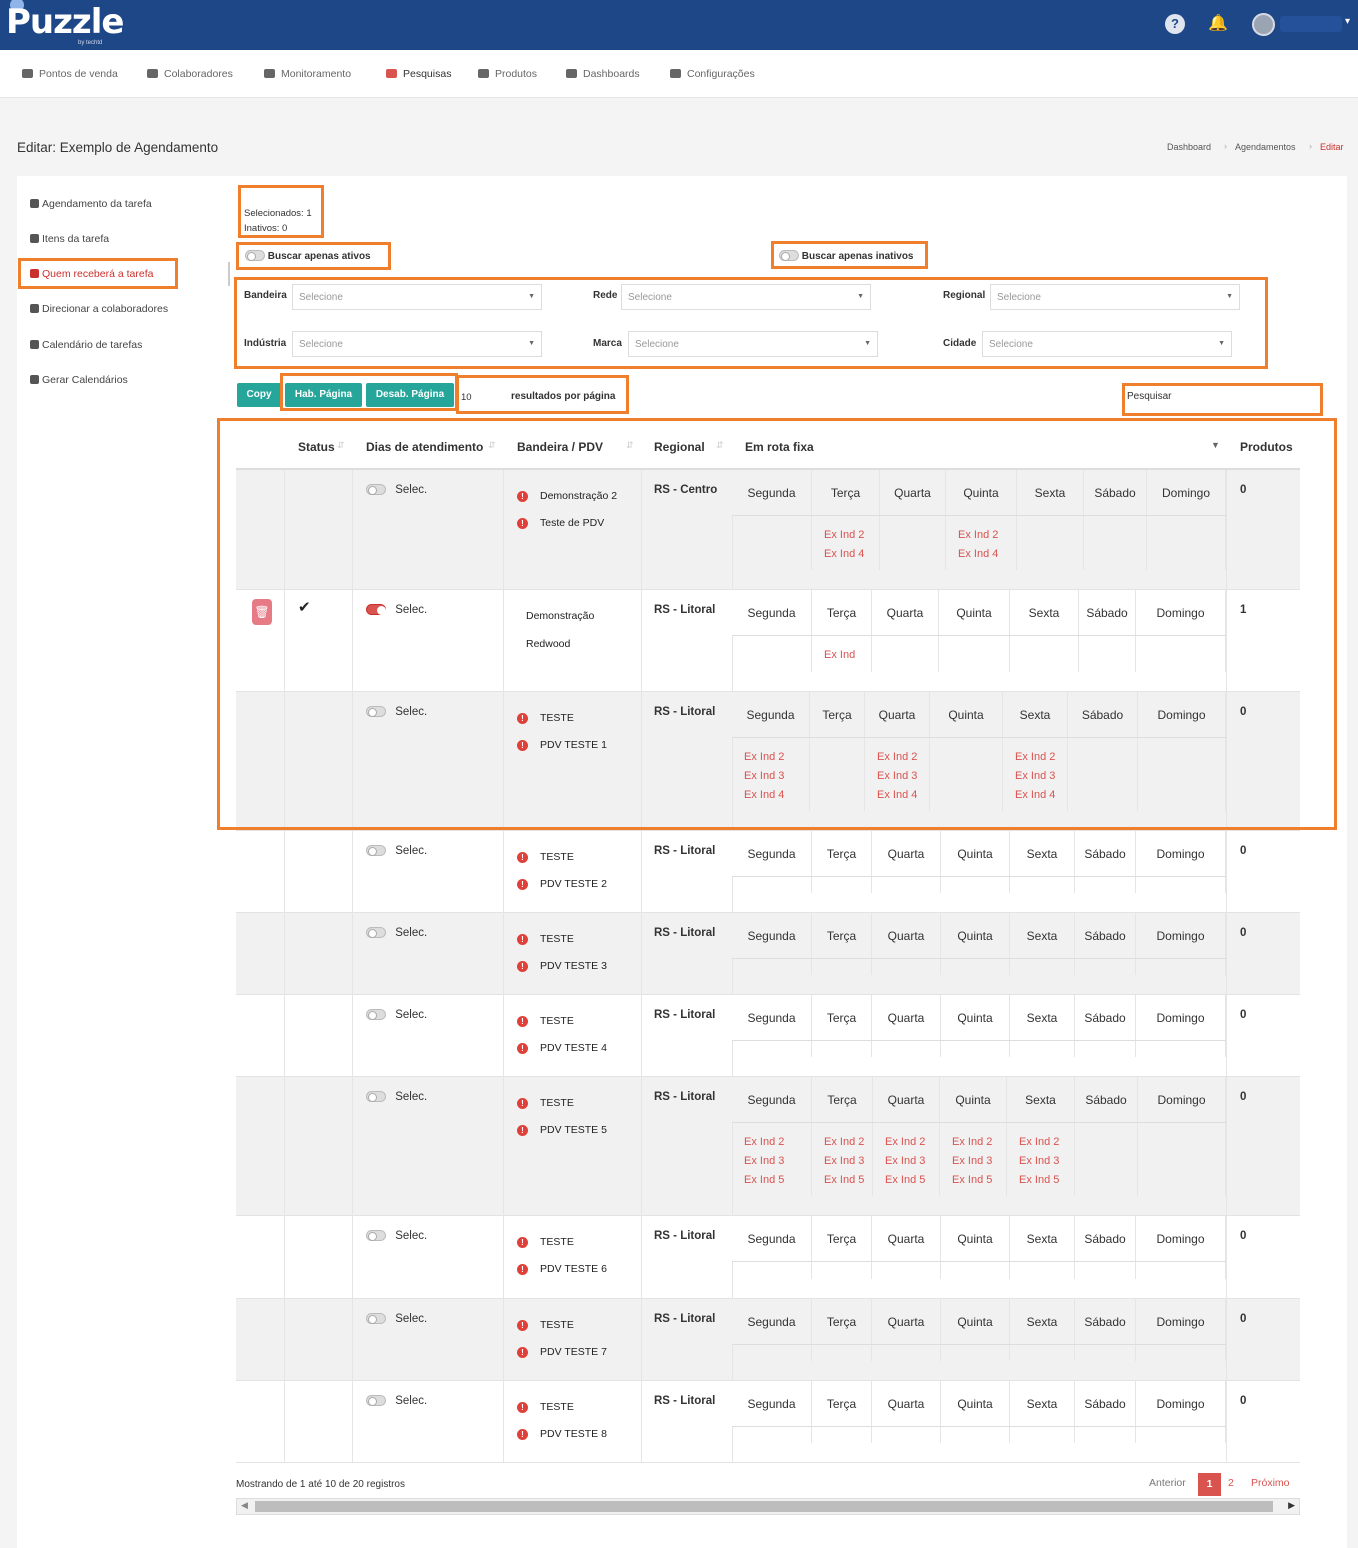 The width and height of the screenshot is (1358, 1548). I want to click on nav-configuracoes: Configurações, so click(712, 74).